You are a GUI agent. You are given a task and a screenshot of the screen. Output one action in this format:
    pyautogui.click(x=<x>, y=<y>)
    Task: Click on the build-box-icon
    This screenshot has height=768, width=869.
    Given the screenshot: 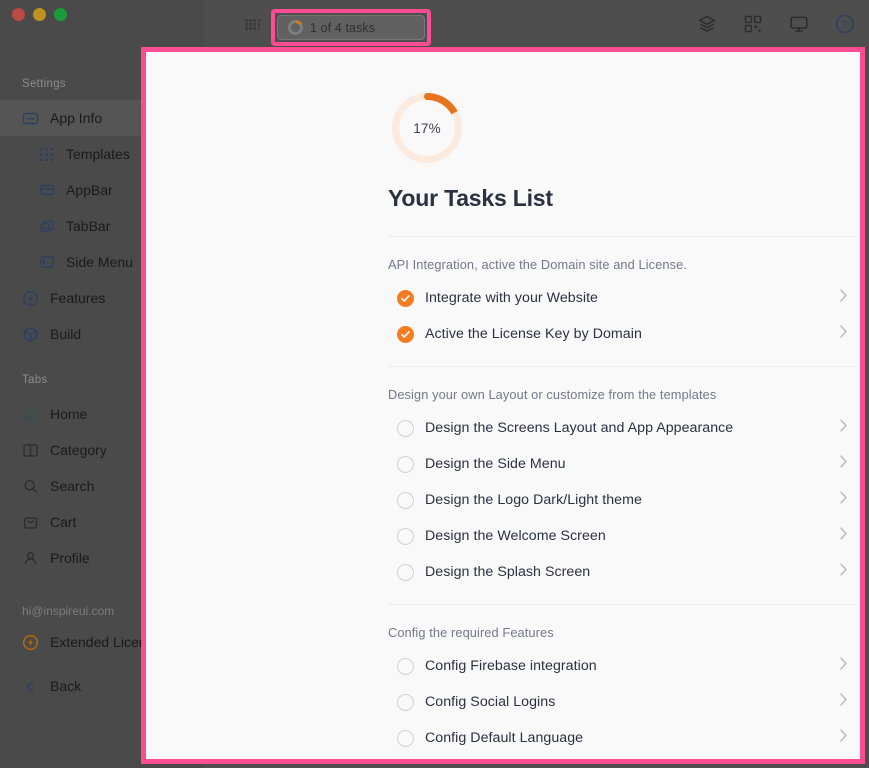 What is the action you would take?
    pyautogui.click(x=30, y=334)
    